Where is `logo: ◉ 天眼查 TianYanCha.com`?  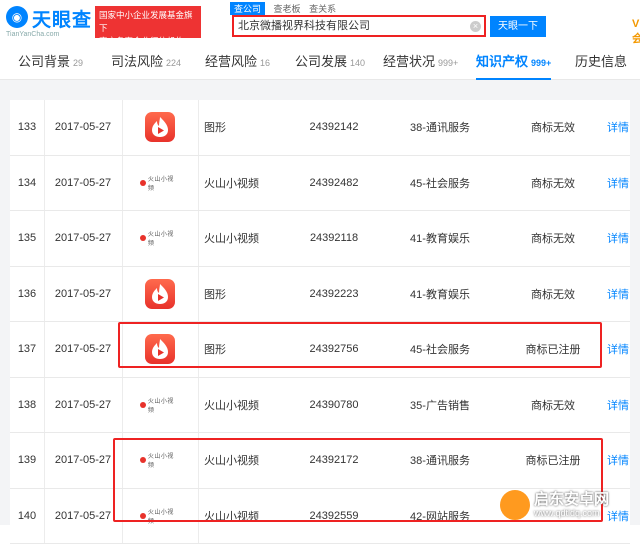
logo: ◉ 天眼查 TianYanCha.com is located at coordinates (50, 22).